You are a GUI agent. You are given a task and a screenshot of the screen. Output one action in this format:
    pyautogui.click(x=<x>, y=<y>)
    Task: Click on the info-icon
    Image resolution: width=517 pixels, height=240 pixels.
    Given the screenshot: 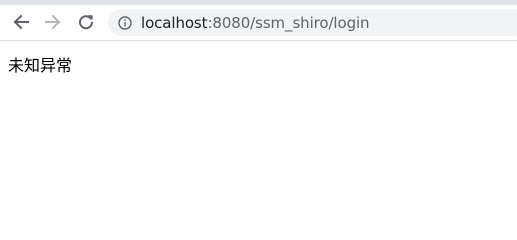 What is the action you would take?
    pyautogui.click(x=125, y=22)
    